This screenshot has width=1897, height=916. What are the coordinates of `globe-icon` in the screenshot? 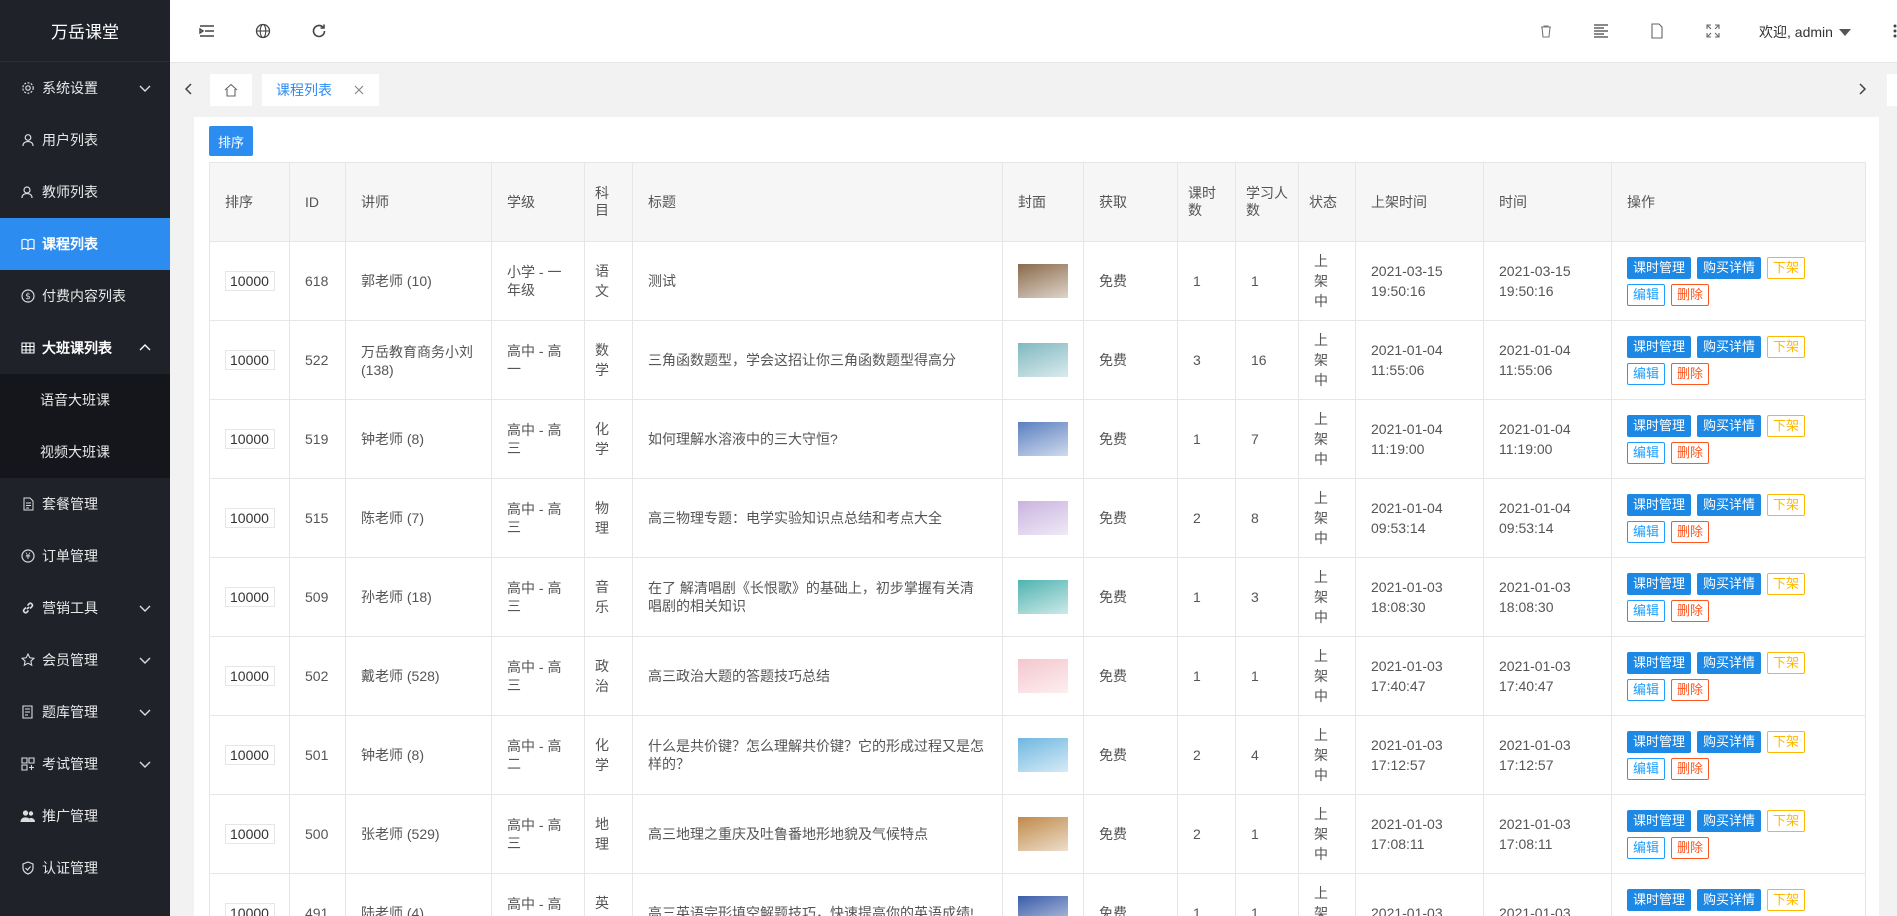 It's located at (263, 31).